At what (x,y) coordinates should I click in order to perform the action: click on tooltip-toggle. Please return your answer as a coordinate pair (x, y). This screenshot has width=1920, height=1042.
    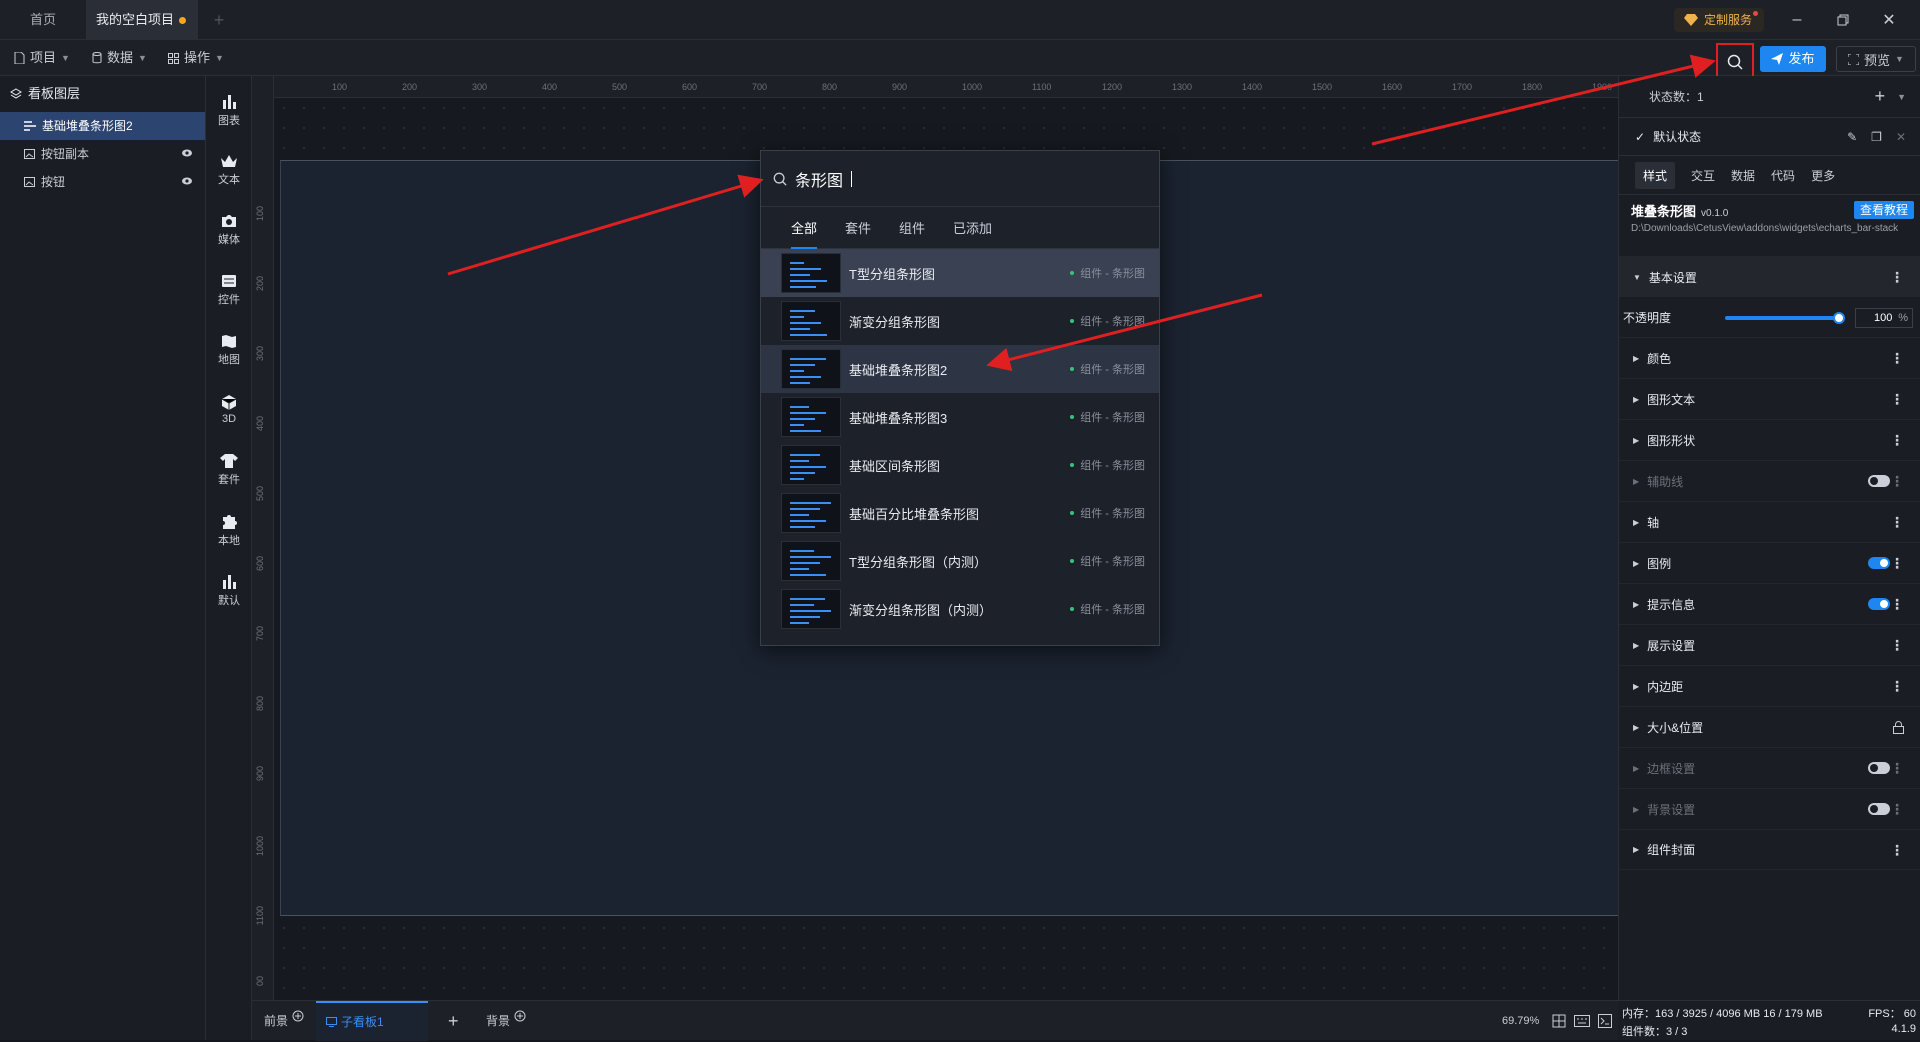
    Looking at the image, I should click on (1879, 604).